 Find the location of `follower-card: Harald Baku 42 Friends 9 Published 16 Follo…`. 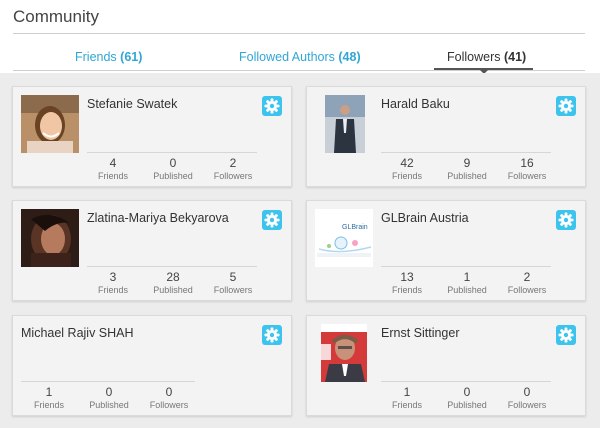

follower-card: Harald Baku 42 Friends 9 Published 16 Follo… is located at coordinates (446, 136).